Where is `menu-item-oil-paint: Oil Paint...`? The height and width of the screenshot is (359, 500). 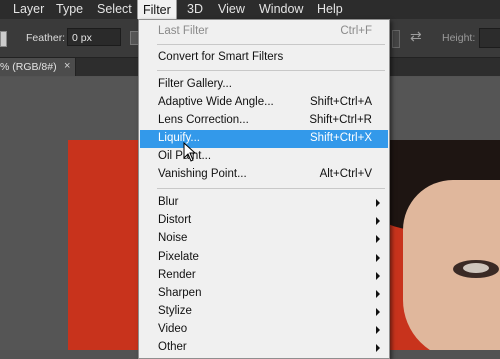 menu-item-oil-paint: Oil Paint... is located at coordinates (264, 157).